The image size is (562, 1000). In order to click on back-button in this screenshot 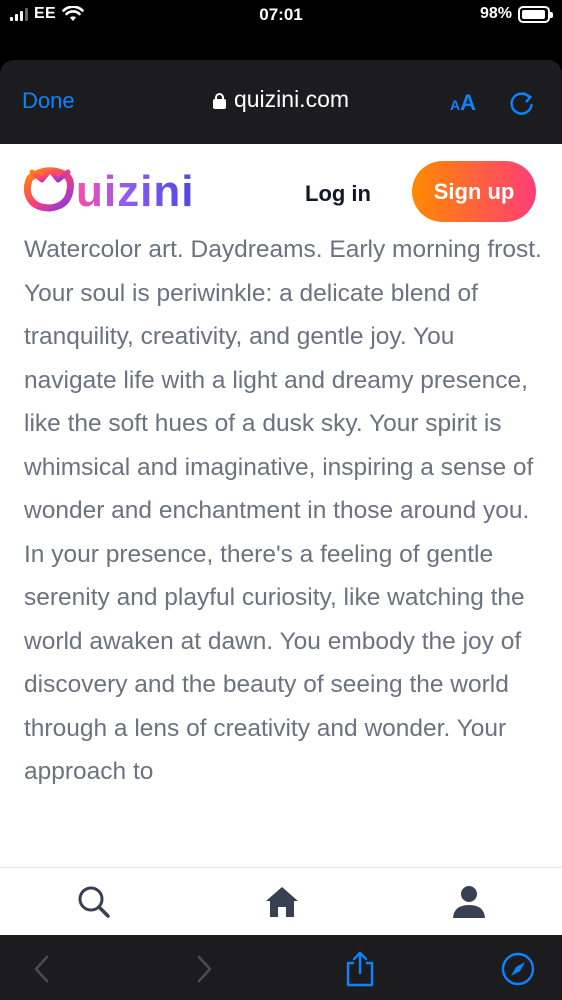, I will do `click(42, 969)`.